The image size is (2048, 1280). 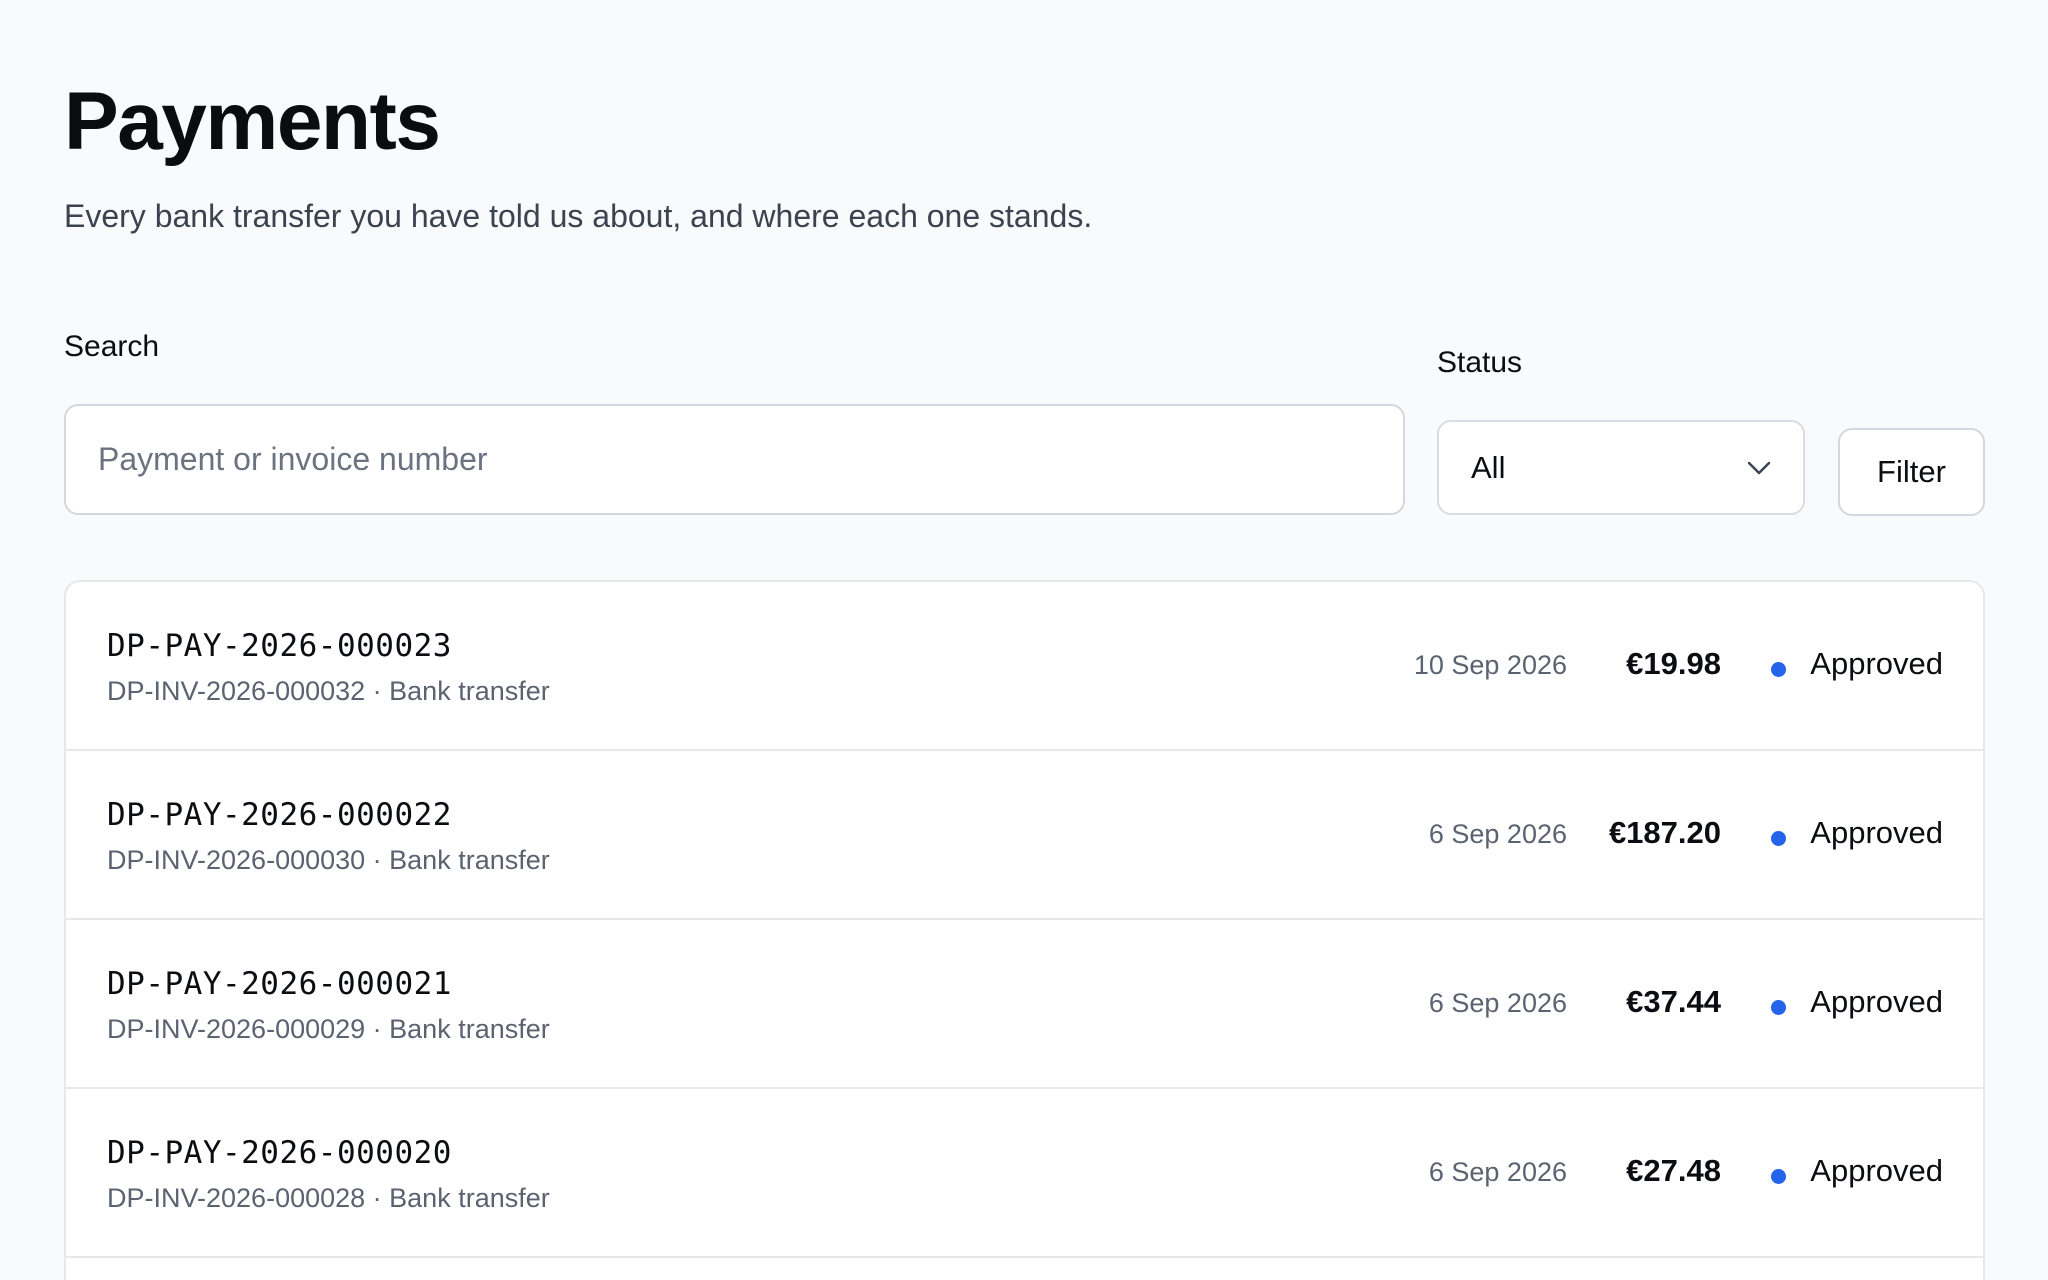 What do you see at coordinates (279, 1153) in the screenshot?
I see `payment-id: DP-PAY-2026-000020` at bounding box center [279, 1153].